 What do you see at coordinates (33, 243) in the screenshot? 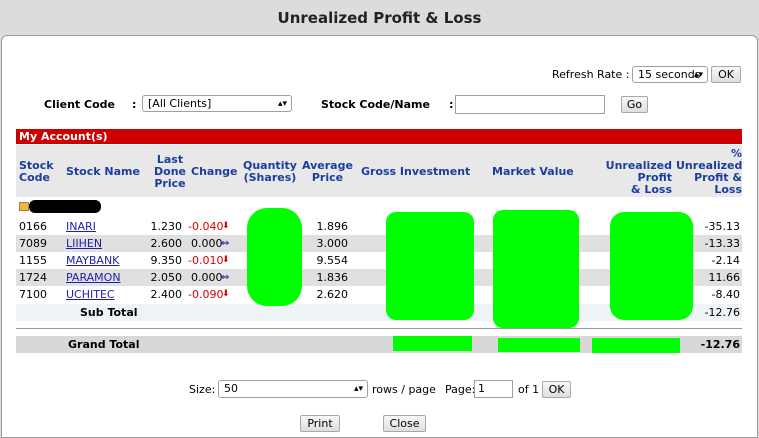
I see `stock-code-cell: 7089` at bounding box center [33, 243].